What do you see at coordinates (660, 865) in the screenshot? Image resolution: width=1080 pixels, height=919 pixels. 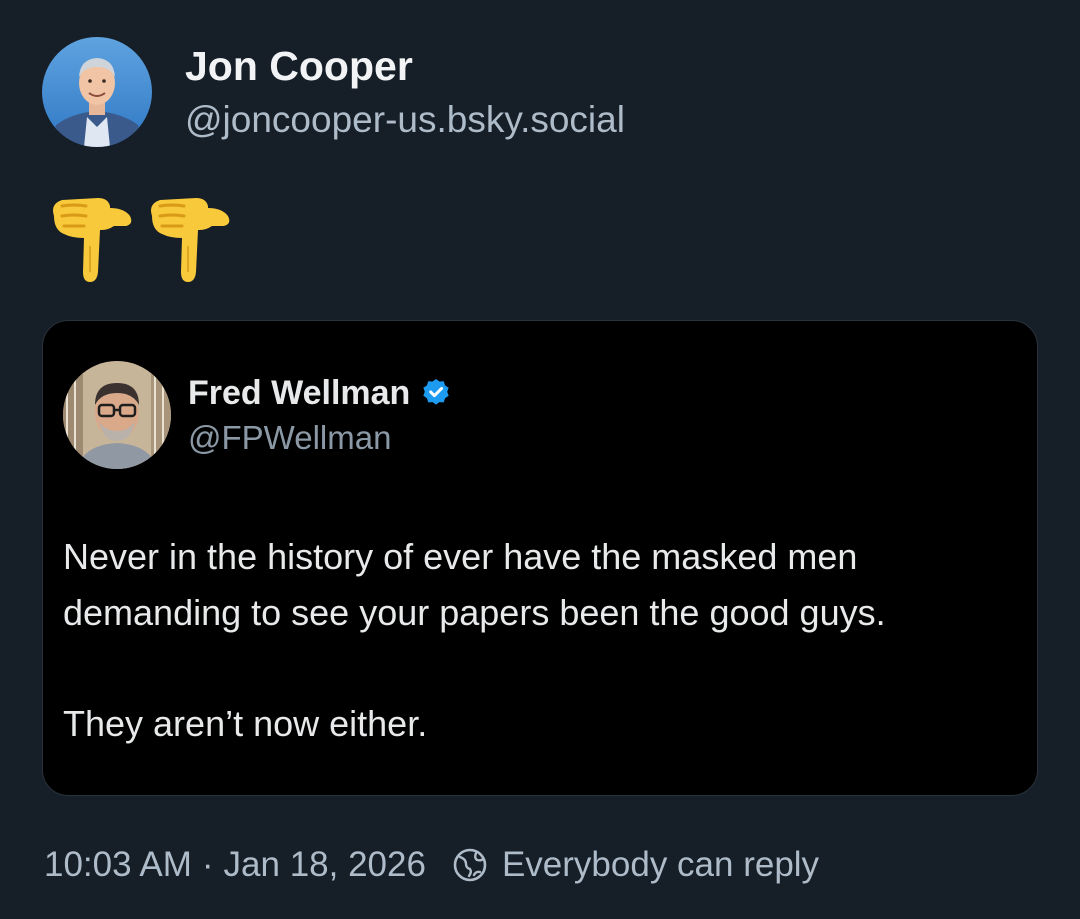 I see `reply-setting-label: Everybody can reply` at bounding box center [660, 865].